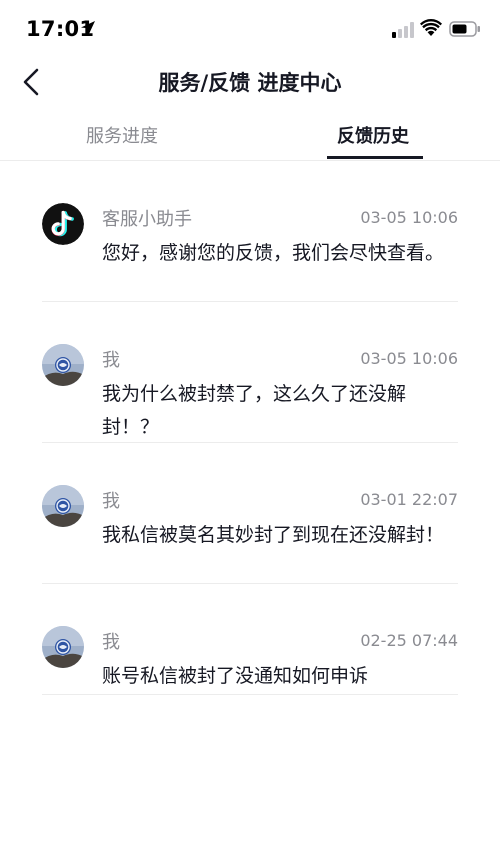 This screenshot has width=500, height=866. Describe the element at coordinates (250, 231) in the screenshot. I see `list-item: 客服小助手 03-05 10:06 您好，感谢您的反馈，我们会尽快查看。` at that location.